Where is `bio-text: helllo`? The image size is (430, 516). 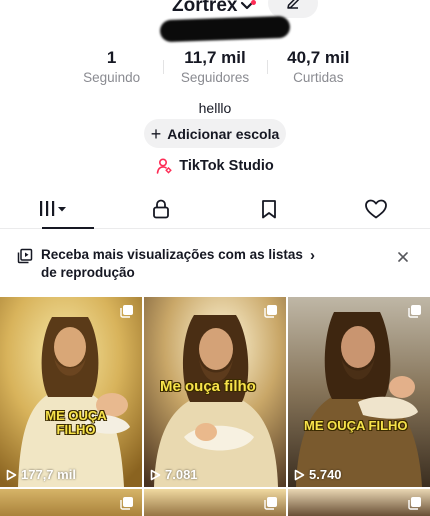 bio-text: helllo is located at coordinates (215, 108).